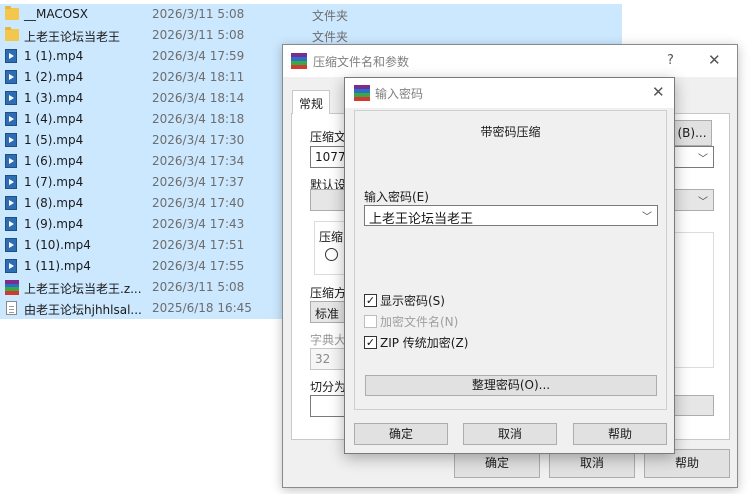  I want to click on file-date: 2026/3/4 17:30, so click(198, 140).